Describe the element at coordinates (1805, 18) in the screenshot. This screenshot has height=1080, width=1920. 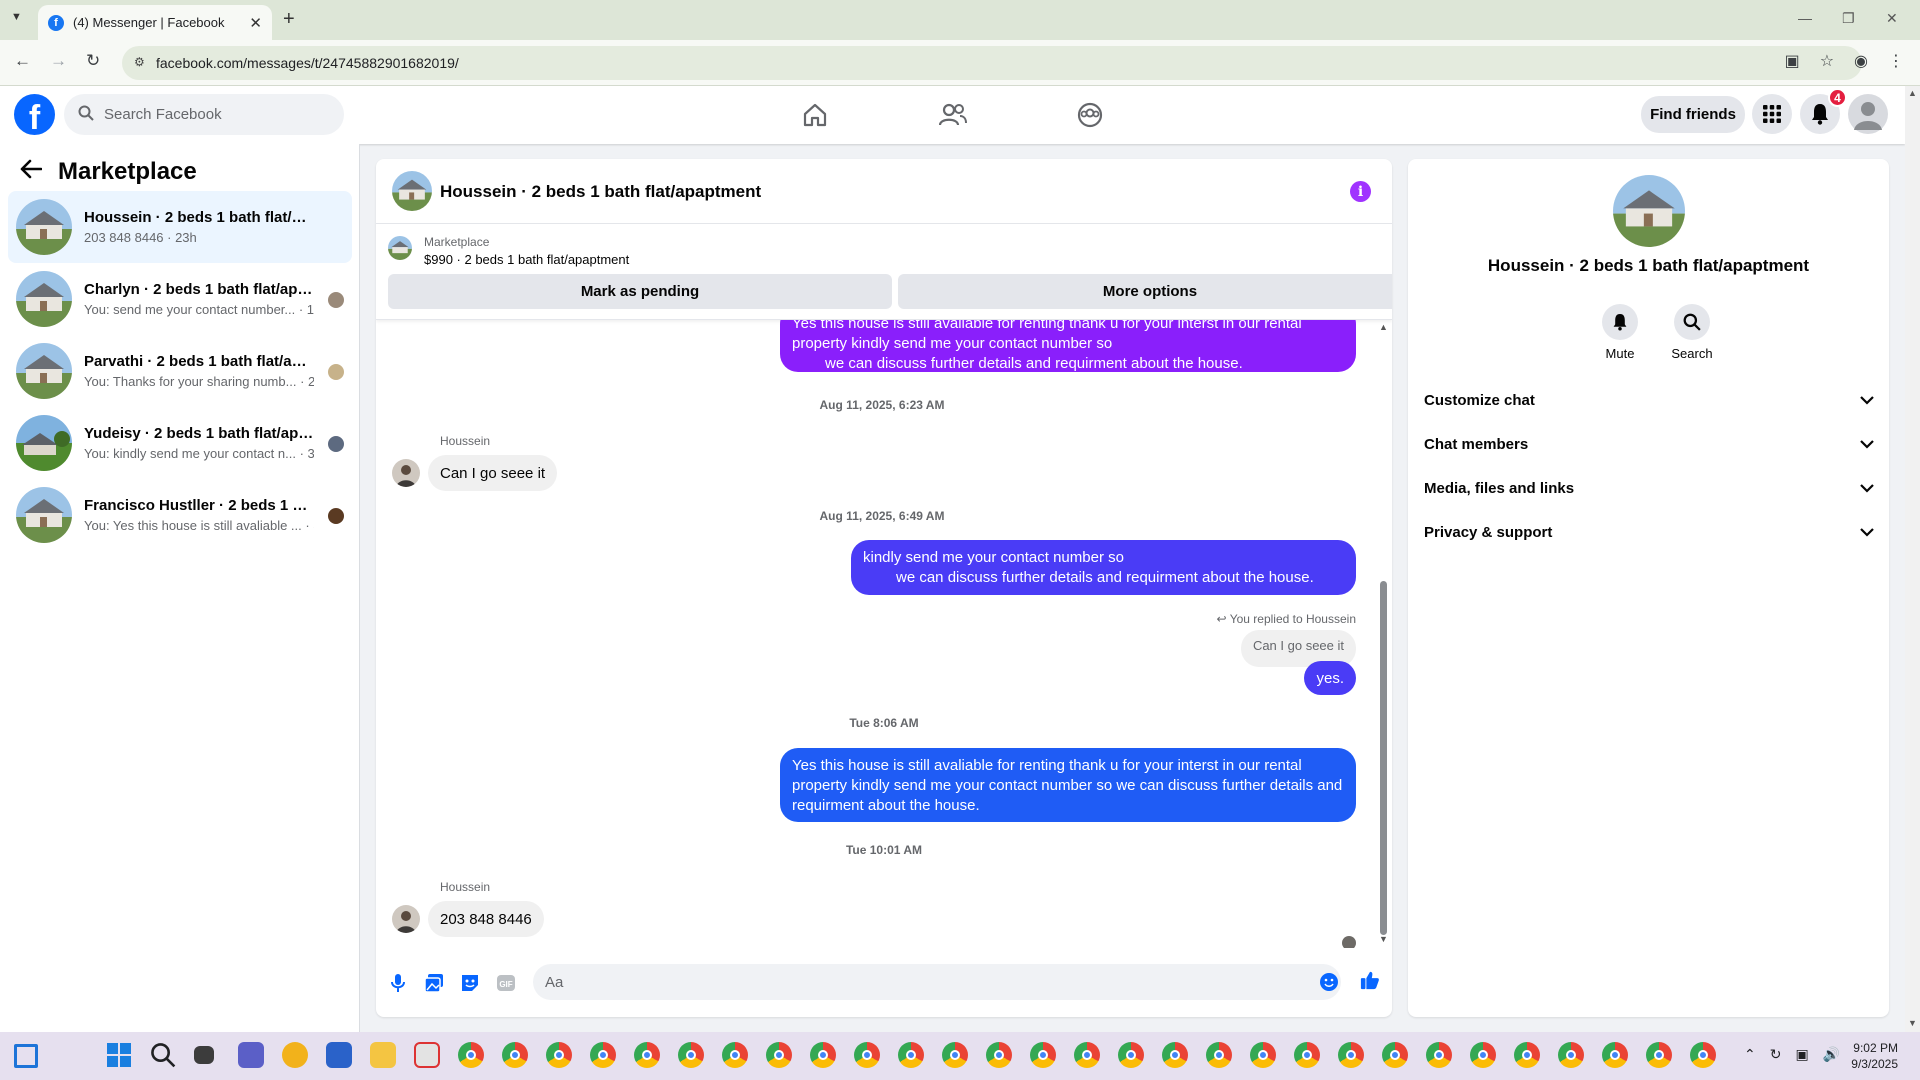
I see `minimize-icon: —` at that location.